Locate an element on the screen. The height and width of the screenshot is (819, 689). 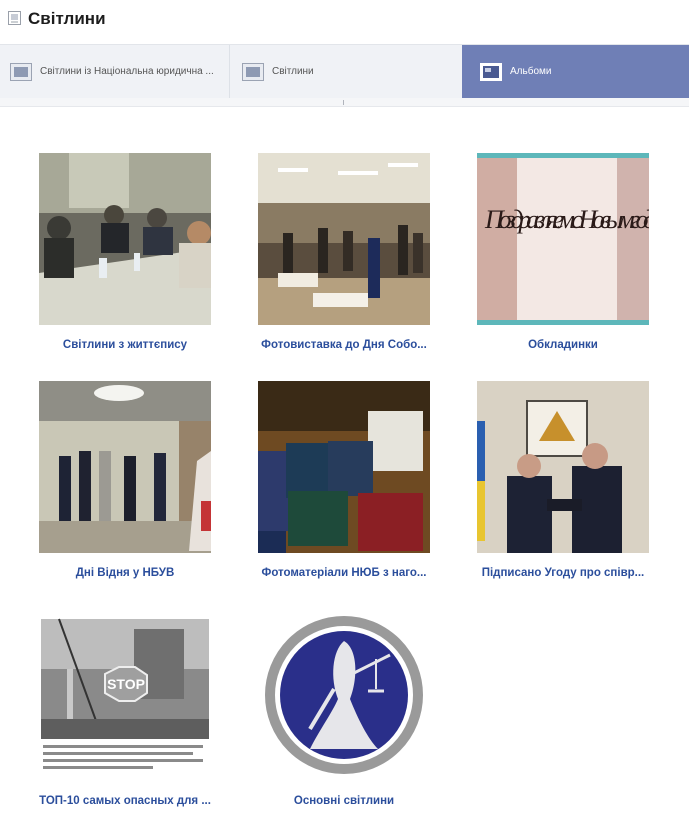
album-thumbnail: STOP is located at coordinates (125, 695).